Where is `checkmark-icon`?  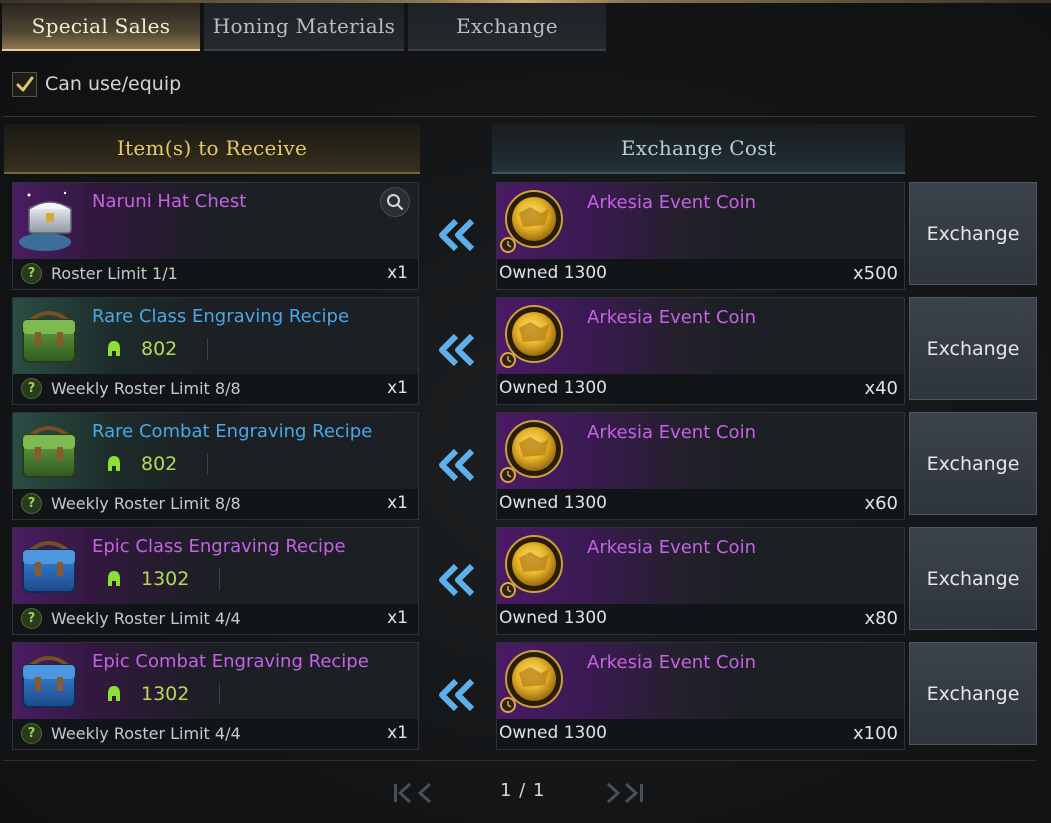
checkmark-icon is located at coordinates (24, 83).